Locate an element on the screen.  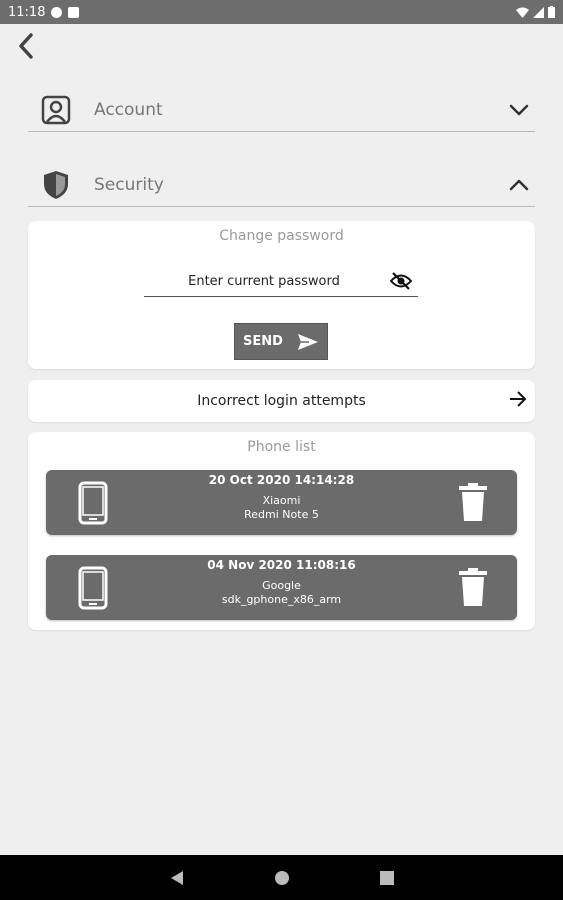
security-section-header: Security is located at coordinates (281, 185).